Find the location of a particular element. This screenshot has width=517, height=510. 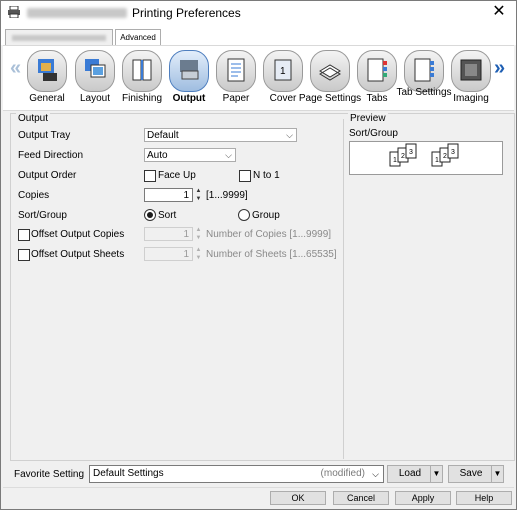

face-up-checkbox is located at coordinates (150, 176).